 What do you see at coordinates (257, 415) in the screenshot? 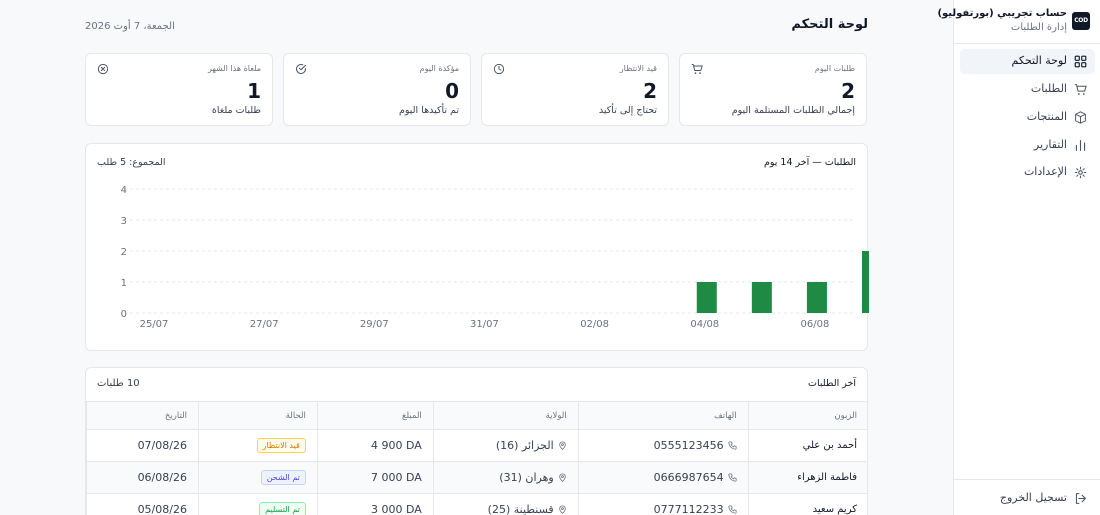
I see `column-header-status: الحالة` at bounding box center [257, 415].